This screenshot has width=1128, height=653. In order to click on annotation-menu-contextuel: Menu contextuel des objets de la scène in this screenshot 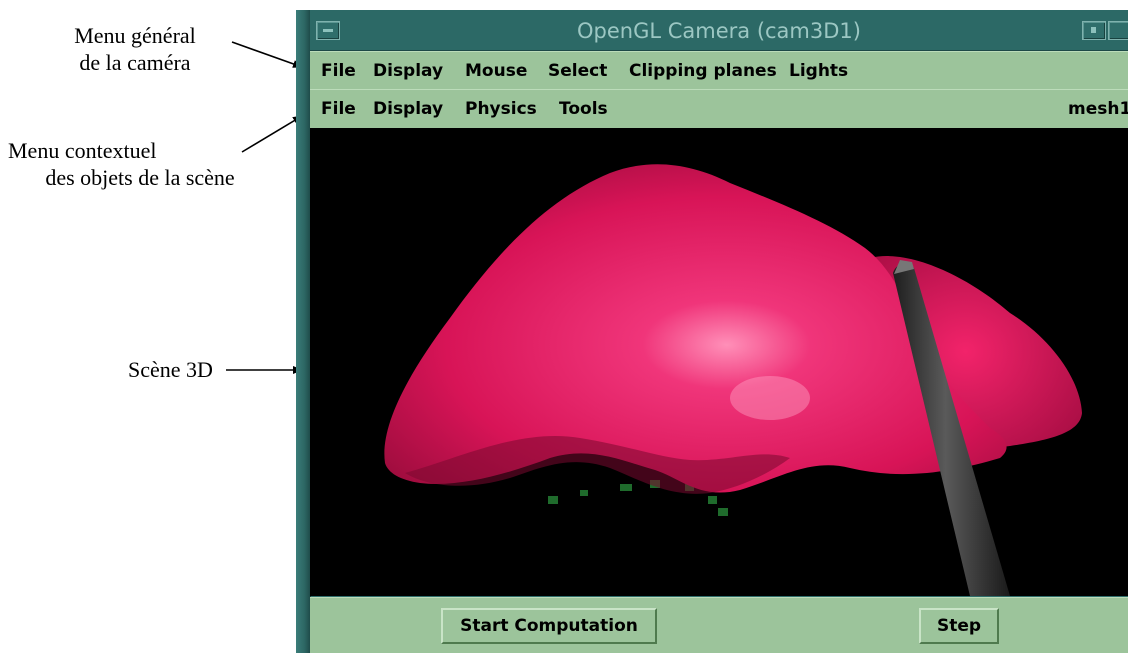, I will do `click(140, 164)`.